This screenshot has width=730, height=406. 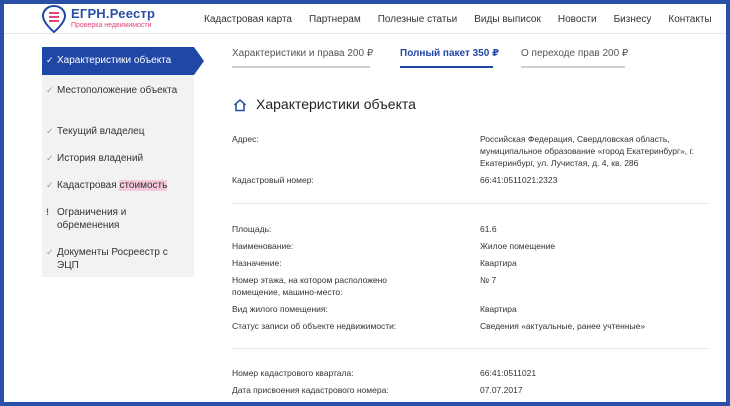 I want to click on row-label-address: Адрес:, so click(x=245, y=139).